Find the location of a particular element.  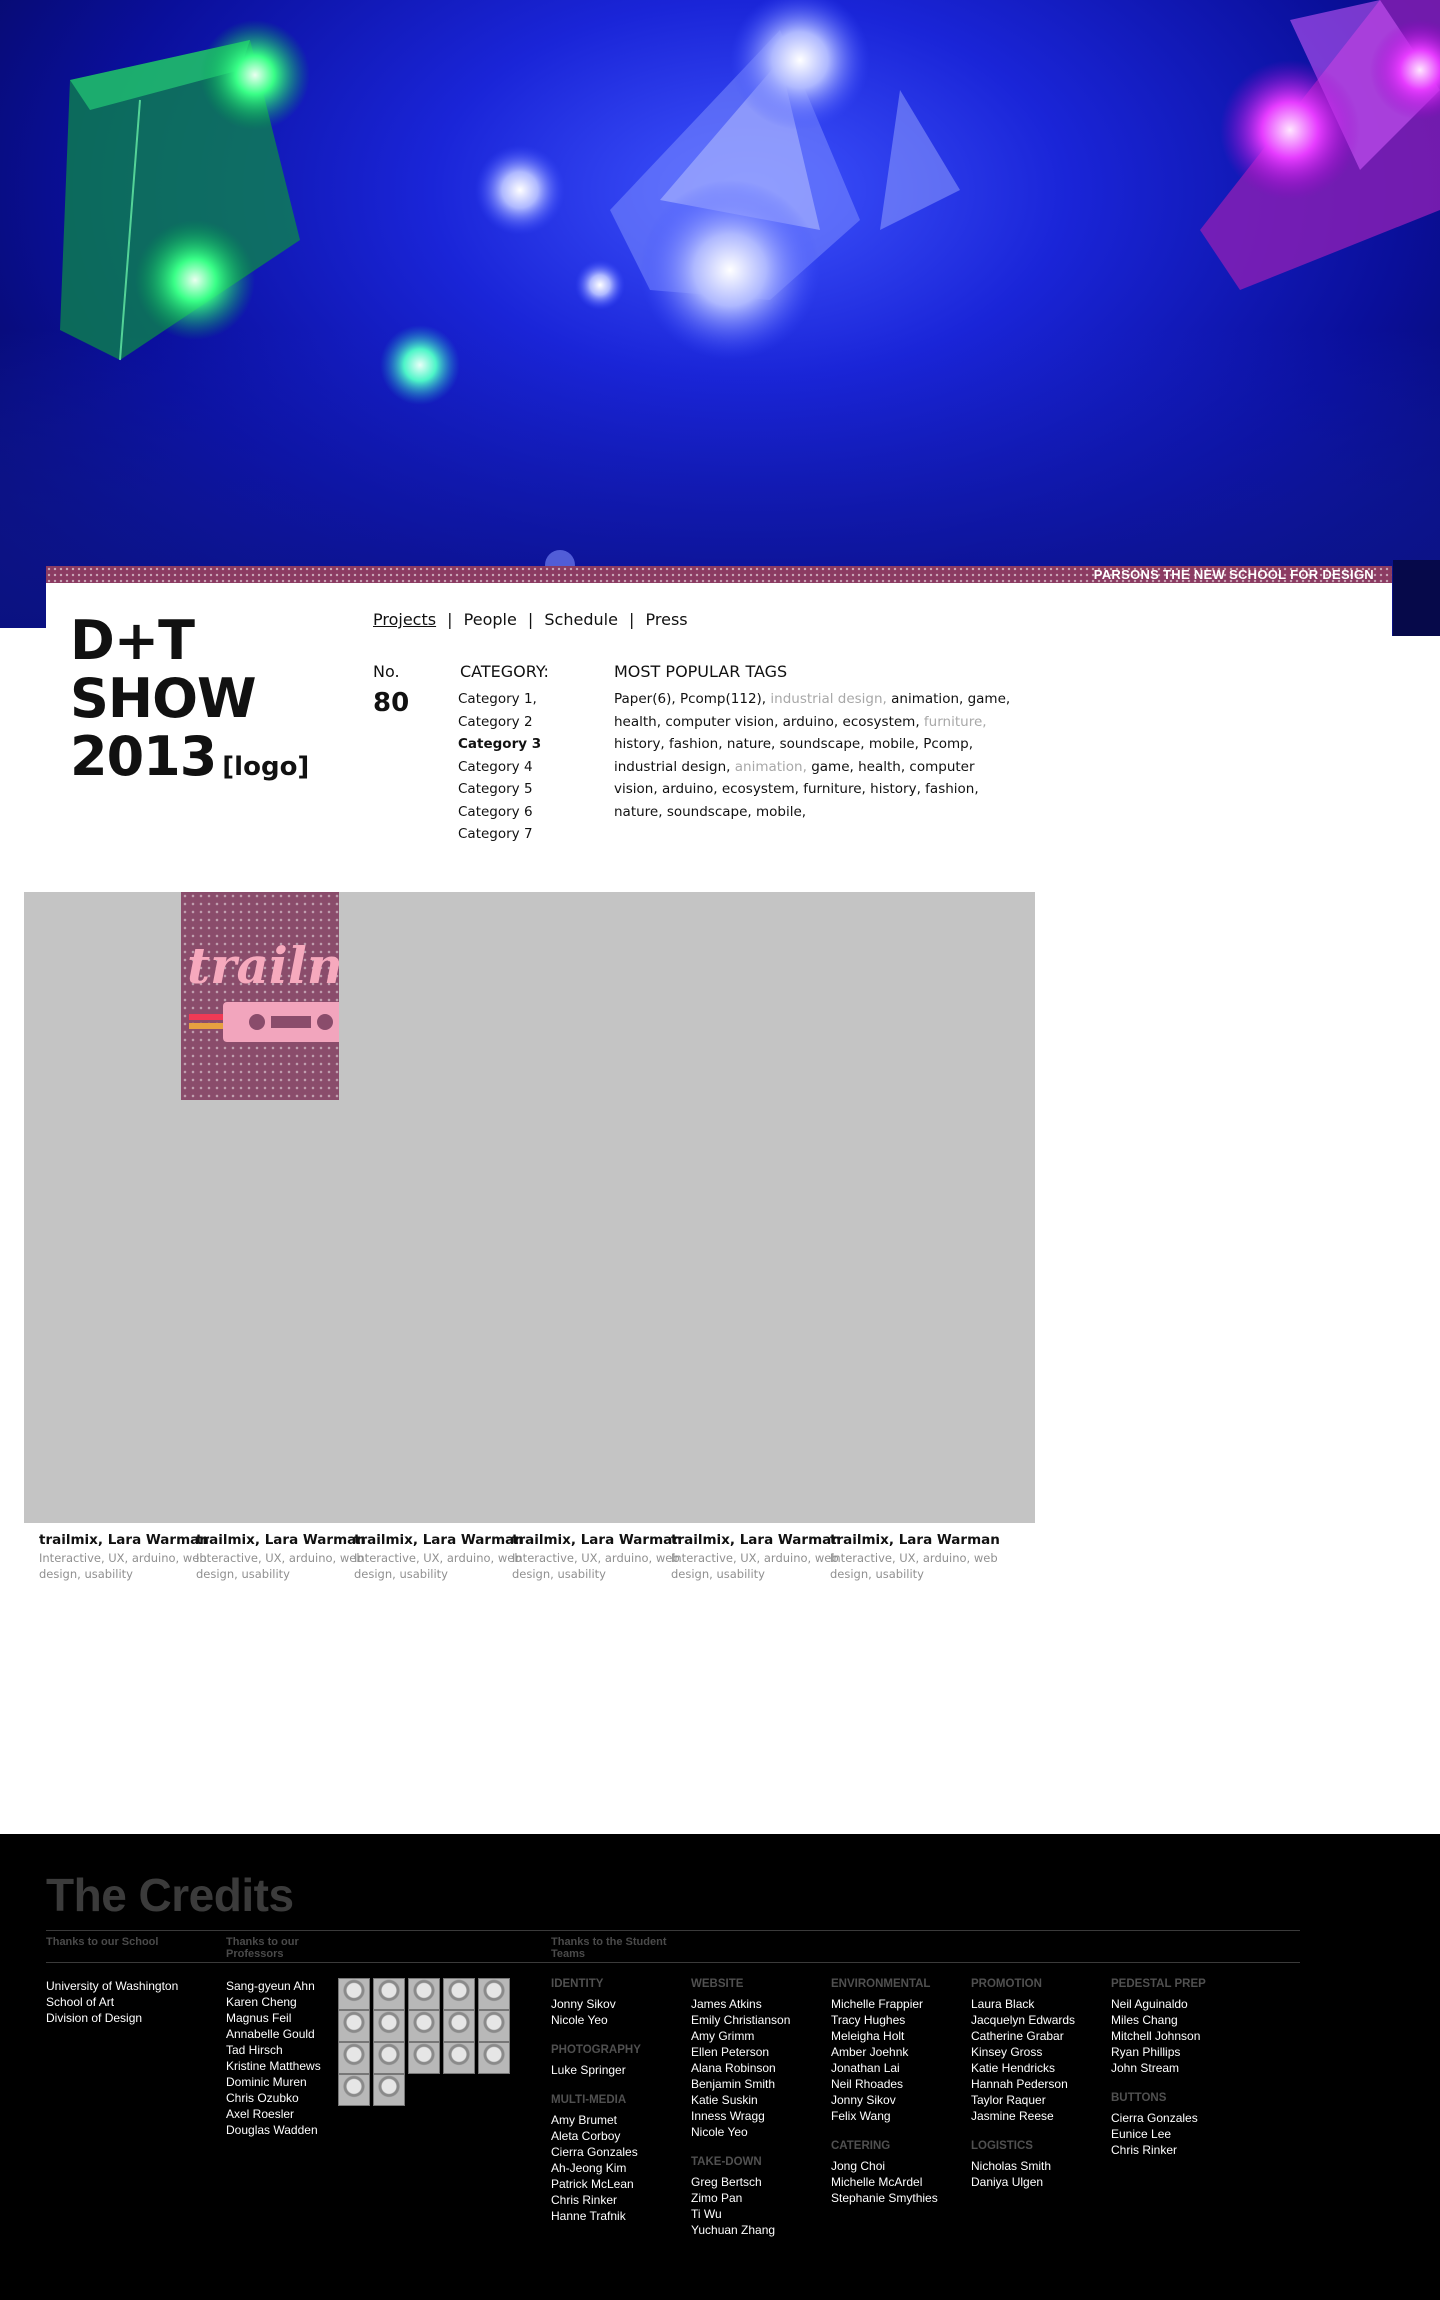

team-member: Amy Grimm is located at coordinates (723, 2036).